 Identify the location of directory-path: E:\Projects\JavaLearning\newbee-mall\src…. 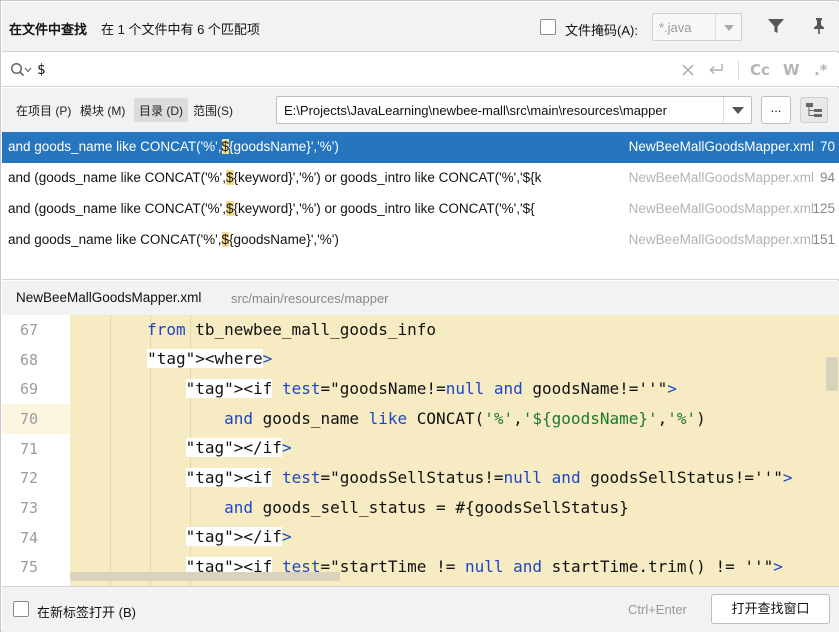
(475, 110).